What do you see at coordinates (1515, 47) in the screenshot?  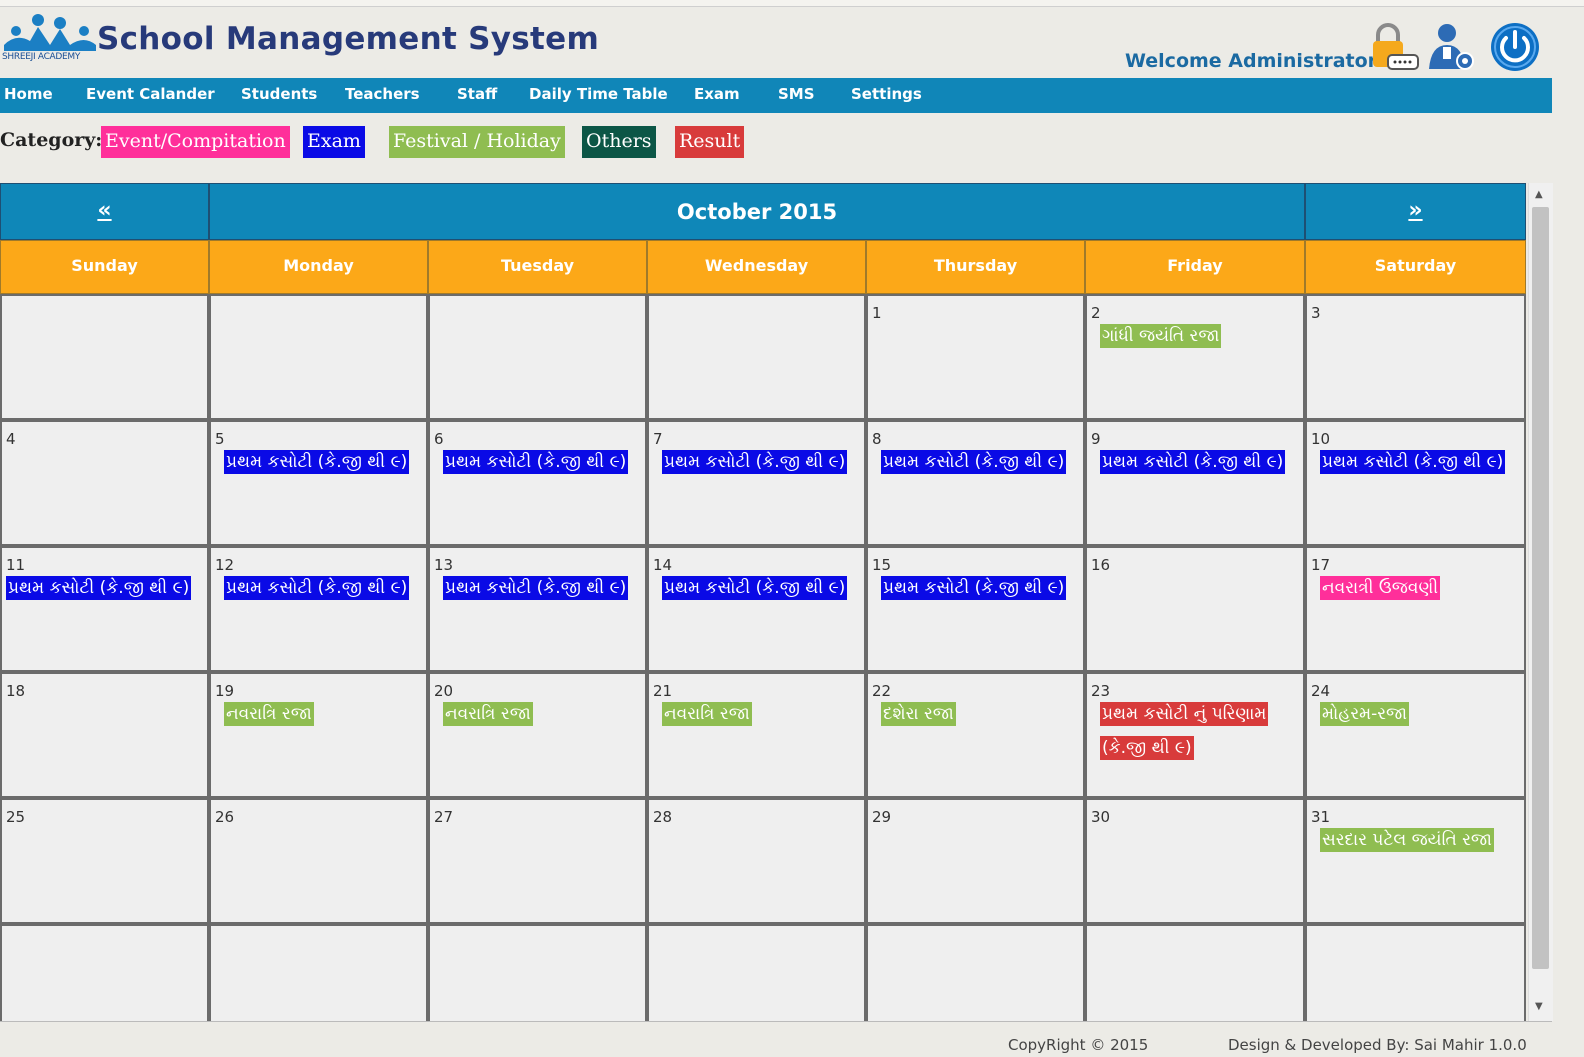 I see `logout-power-icon` at bounding box center [1515, 47].